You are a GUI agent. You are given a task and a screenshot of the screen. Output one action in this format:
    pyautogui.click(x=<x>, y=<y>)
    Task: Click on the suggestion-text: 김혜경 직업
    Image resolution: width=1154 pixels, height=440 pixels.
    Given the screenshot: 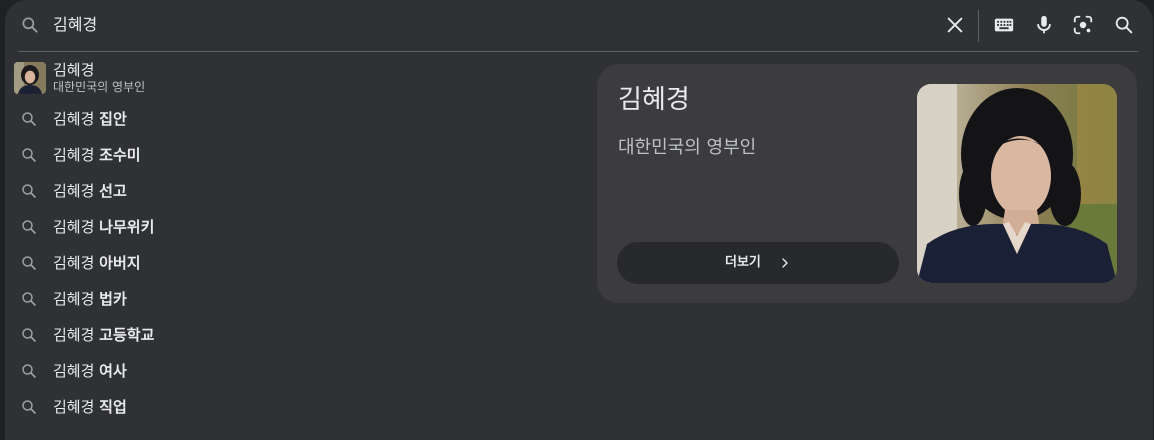 What is the action you would take?
    pyautogui.click(x=90, y=407)
    